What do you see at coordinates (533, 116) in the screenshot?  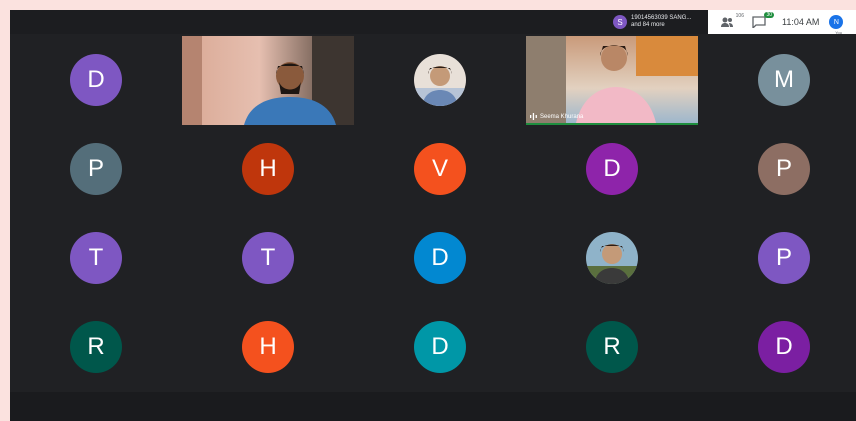 I see `audio-level-icon` at bounding box center [533, 116].